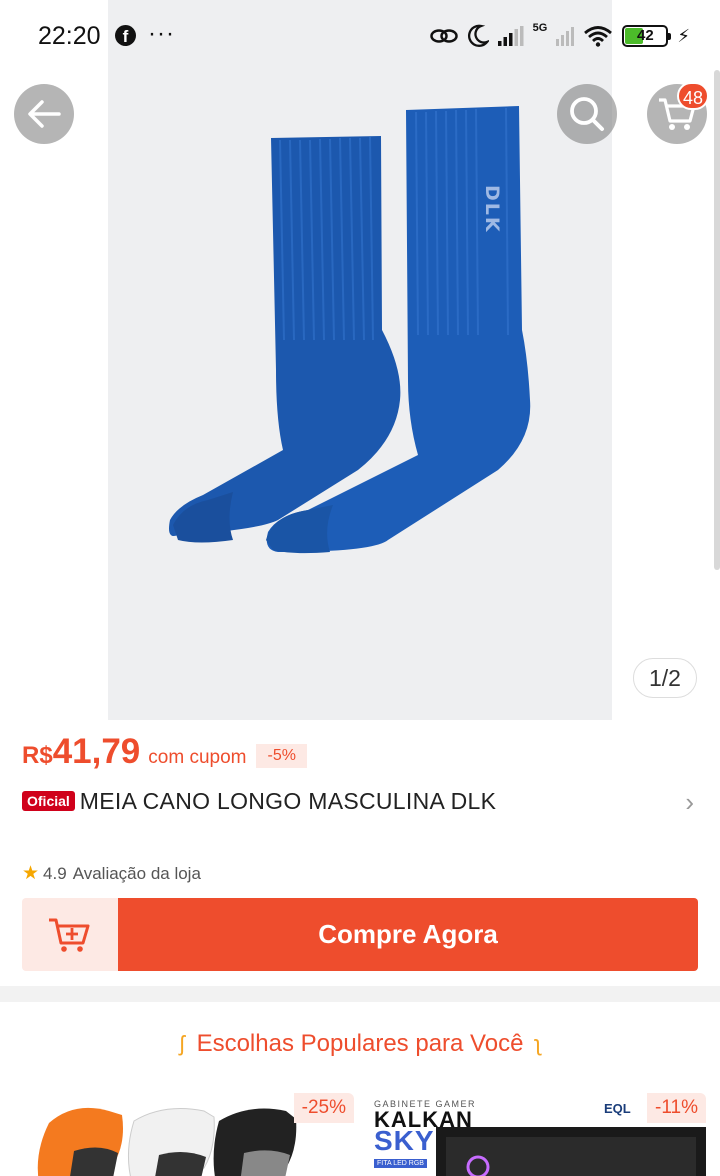 Image resolution: width=720 pixels, height=1176 pixels. Describe the element at coordinates (689, 802) in the screenshot. I see `chevron-right-icon: ›` at that location.